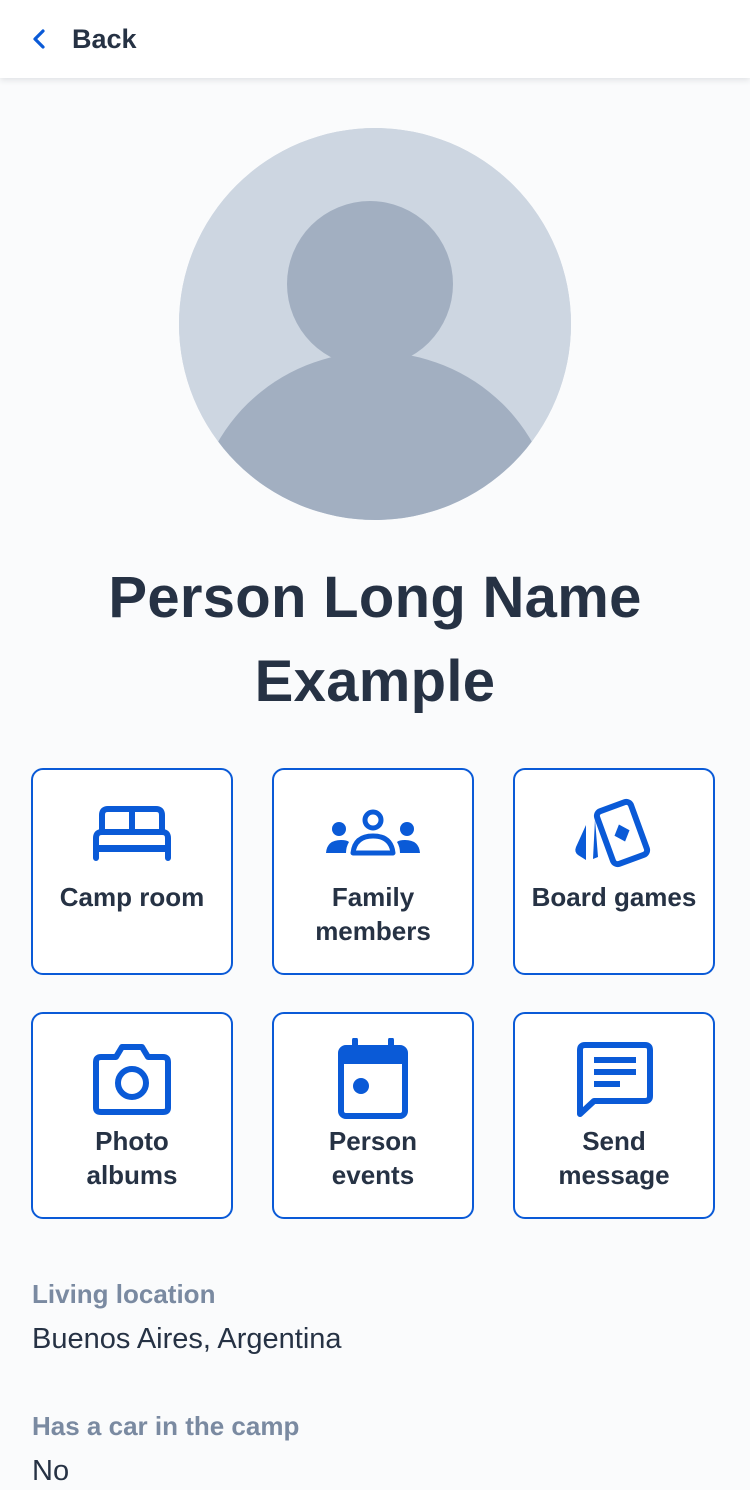 This screenshot has width=750, height=1490. What do you see at coordinates (39, 39) in the screenshot?
I see `chevron-left-icon` at bounding box center [39, 39].